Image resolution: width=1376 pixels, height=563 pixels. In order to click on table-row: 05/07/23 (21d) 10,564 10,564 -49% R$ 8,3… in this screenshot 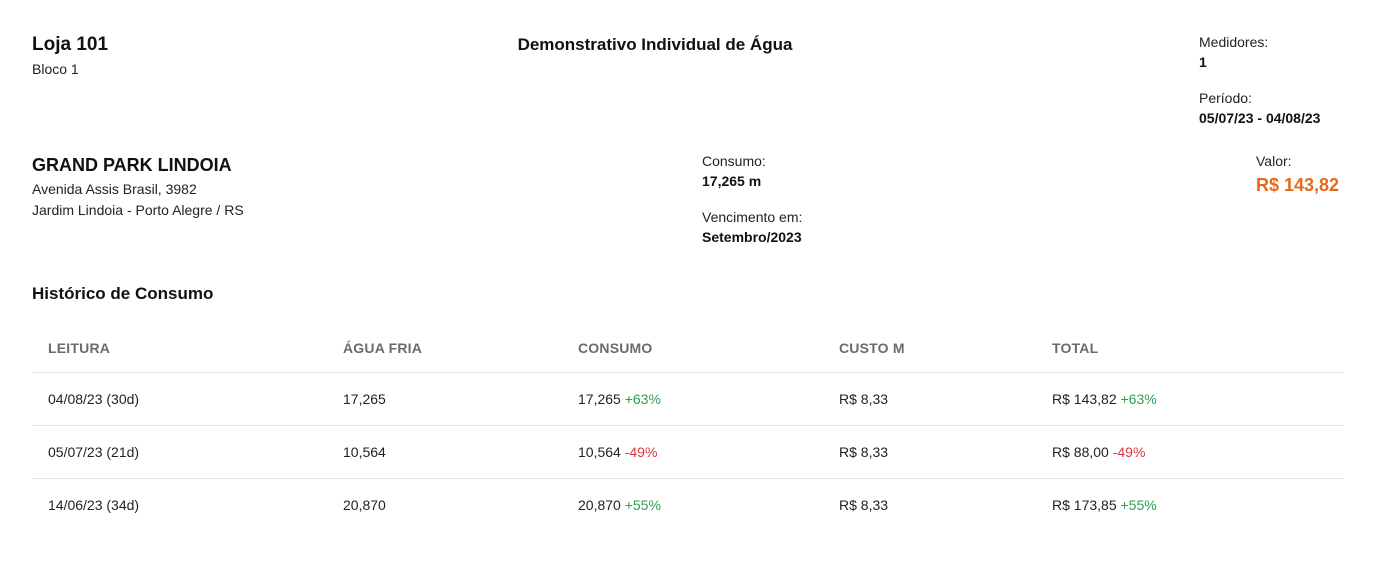, I will do `click(688, 452)`.